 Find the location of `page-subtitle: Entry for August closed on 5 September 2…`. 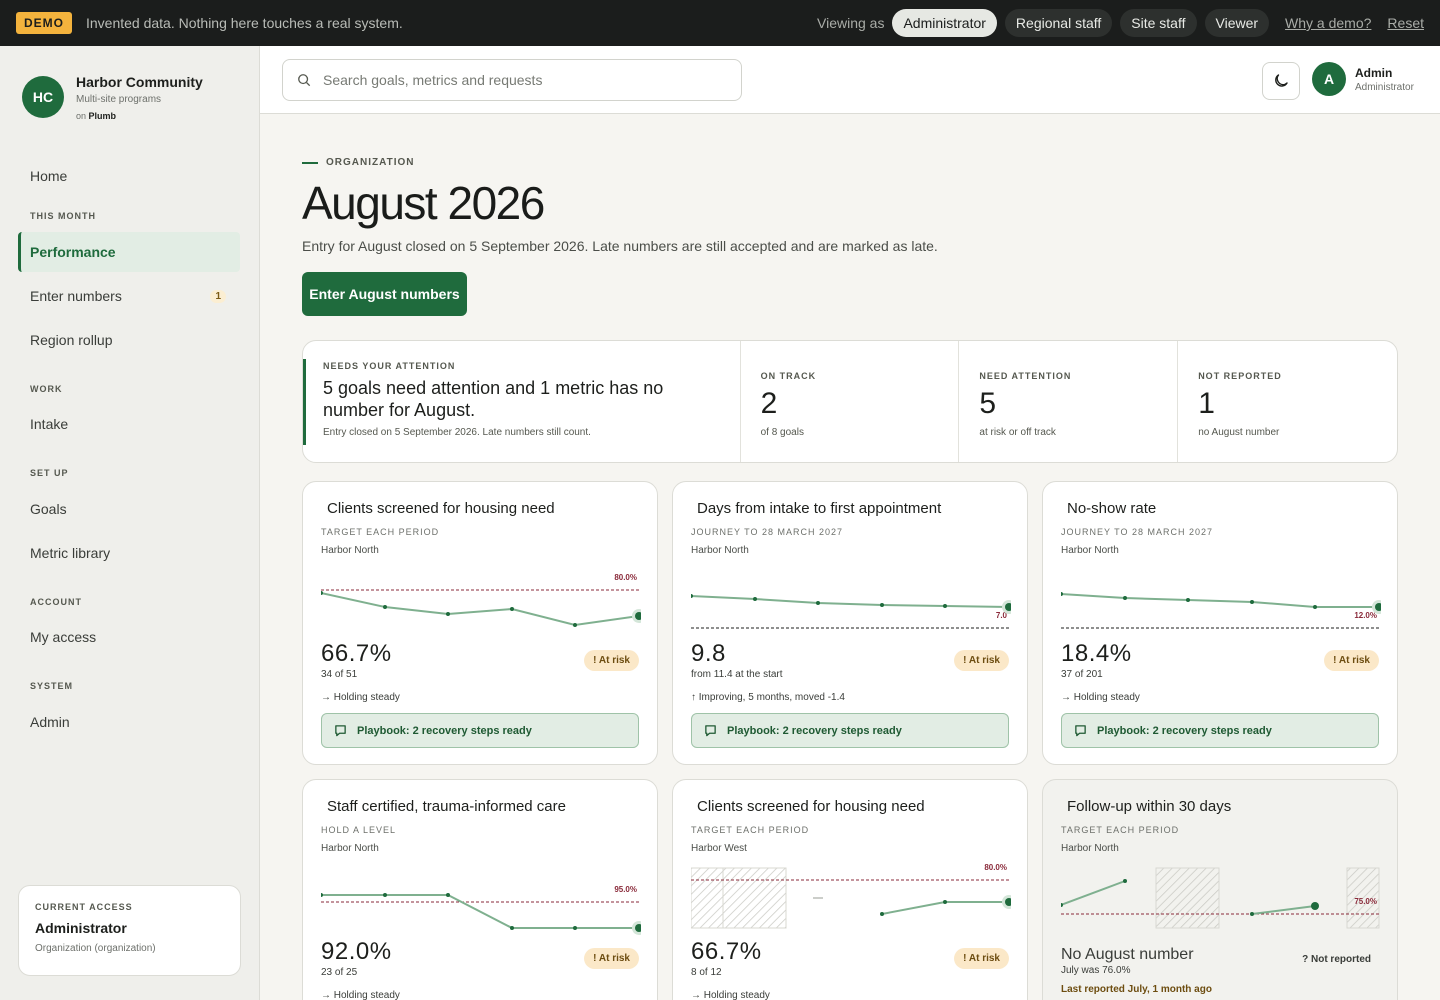

page-subtitle: Entry for August closed on 5 September 2… is located at coordinates (620, 246).